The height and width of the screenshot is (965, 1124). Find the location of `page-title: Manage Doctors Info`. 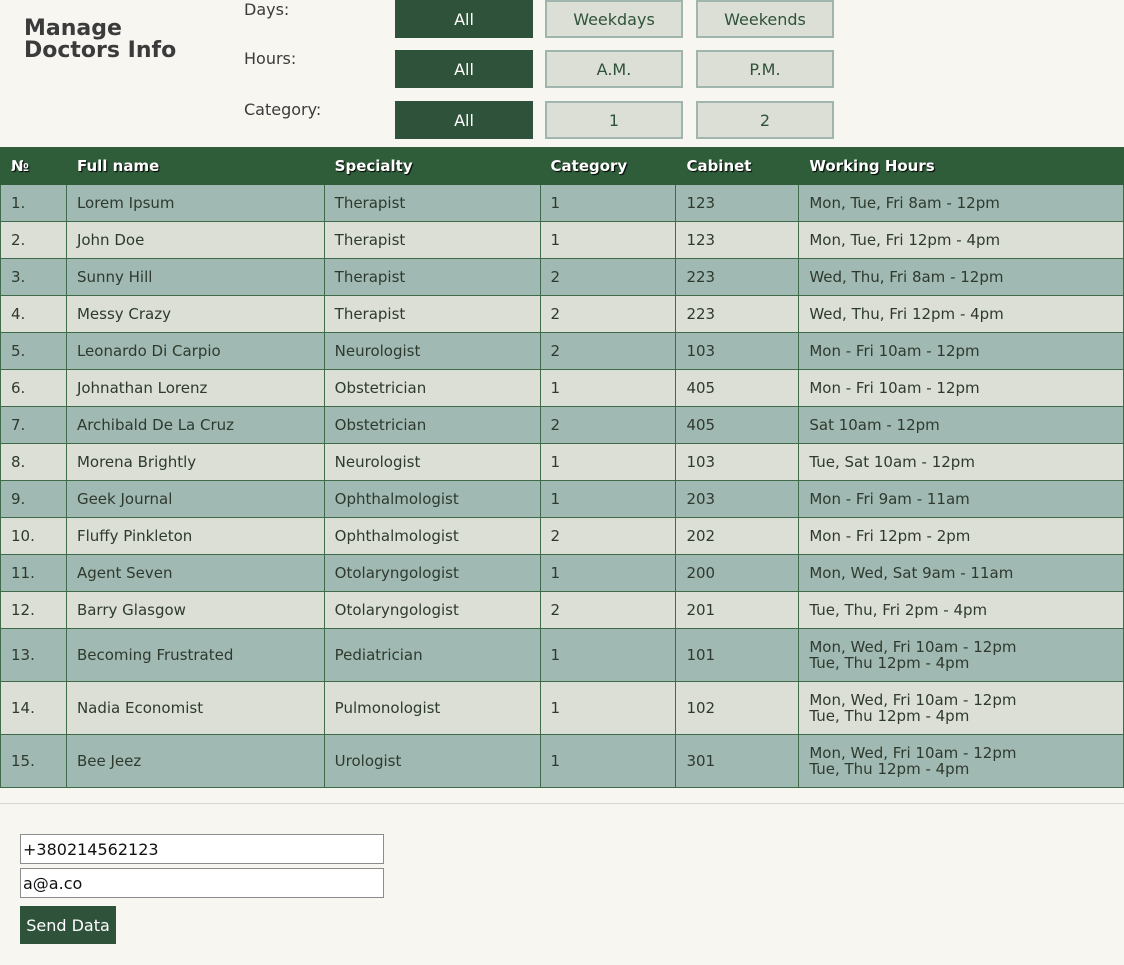

page-title: Manage Doctors Info is located at coordinates (100, 39).